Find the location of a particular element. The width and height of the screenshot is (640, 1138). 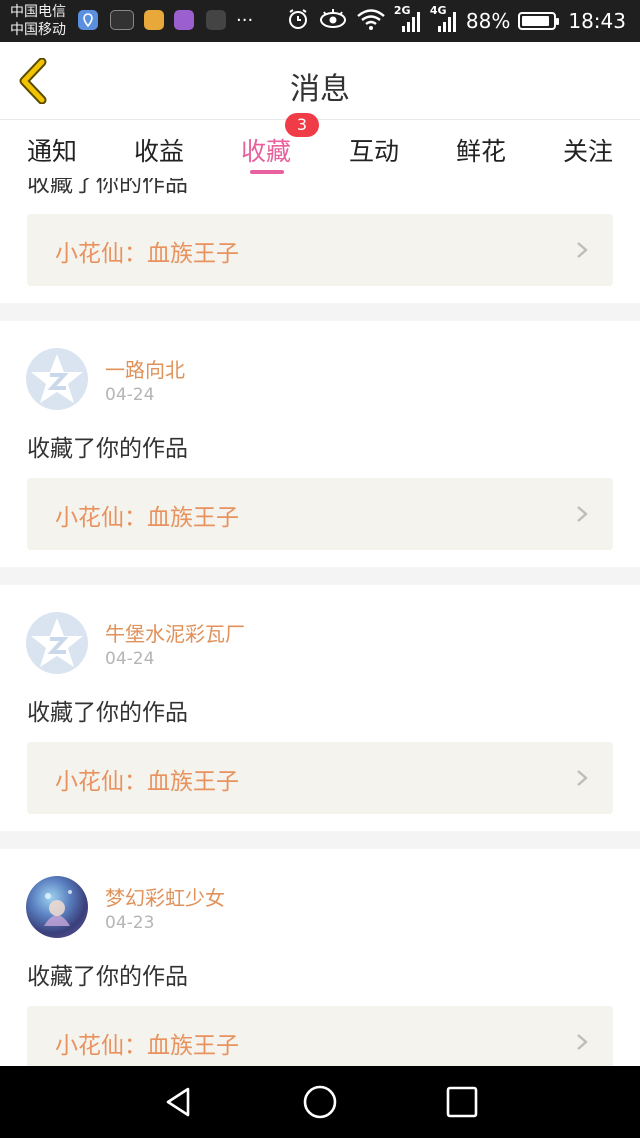

favorites-badge: 3 is located at coordinates (302, 125).